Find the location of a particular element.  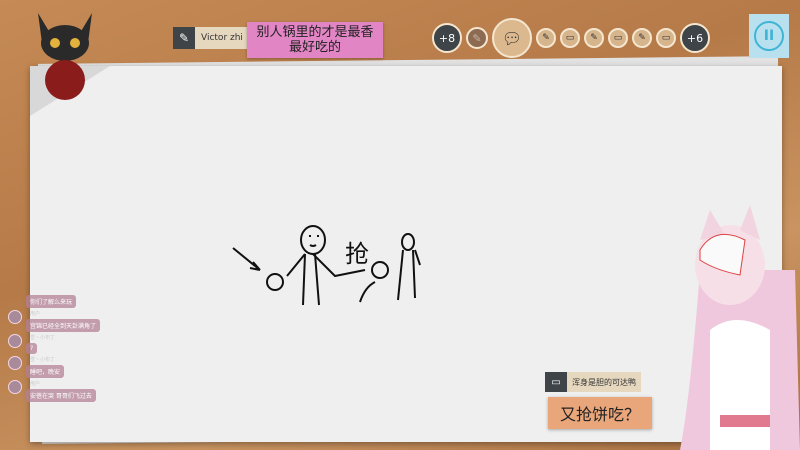

more-left-button: +8 is located at coordinates (447, 38).